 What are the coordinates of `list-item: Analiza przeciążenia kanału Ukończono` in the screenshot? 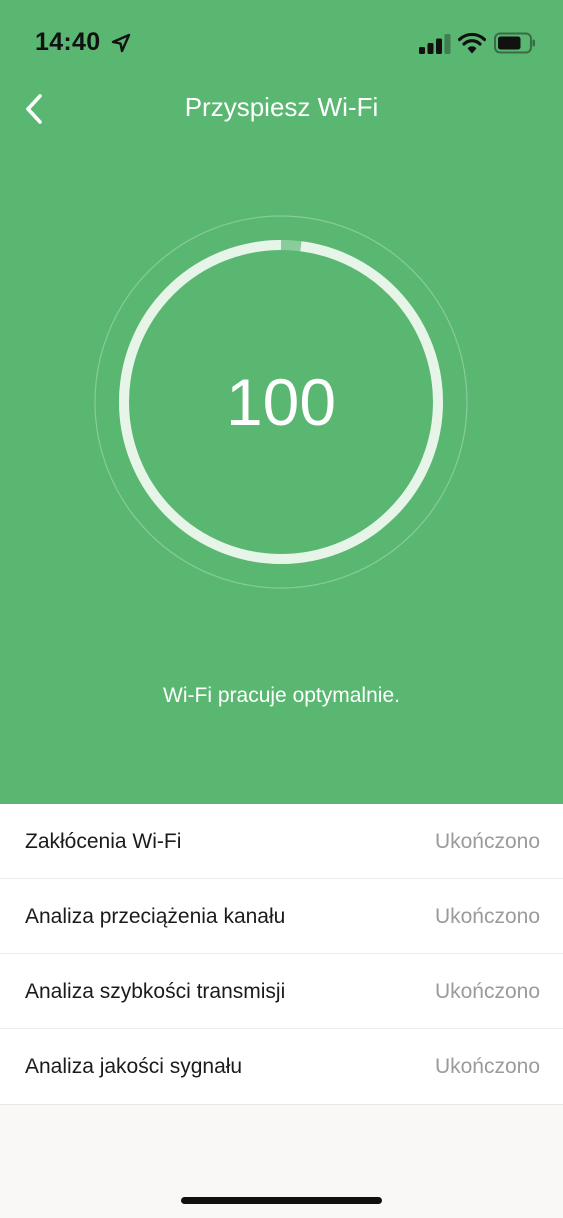 It's located at (281, 916).